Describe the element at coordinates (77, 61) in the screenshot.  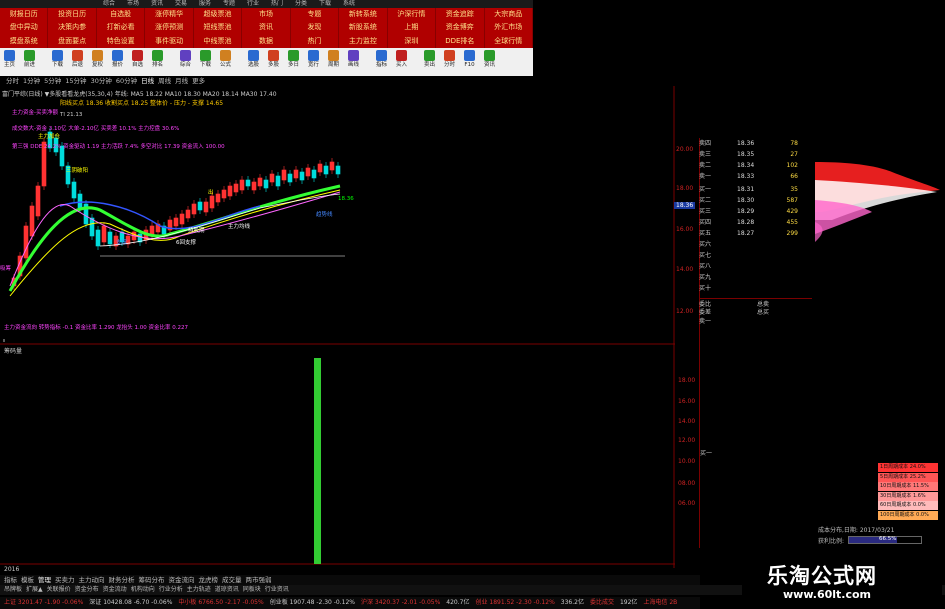
I see `toolbar-button: 后退` at that location.